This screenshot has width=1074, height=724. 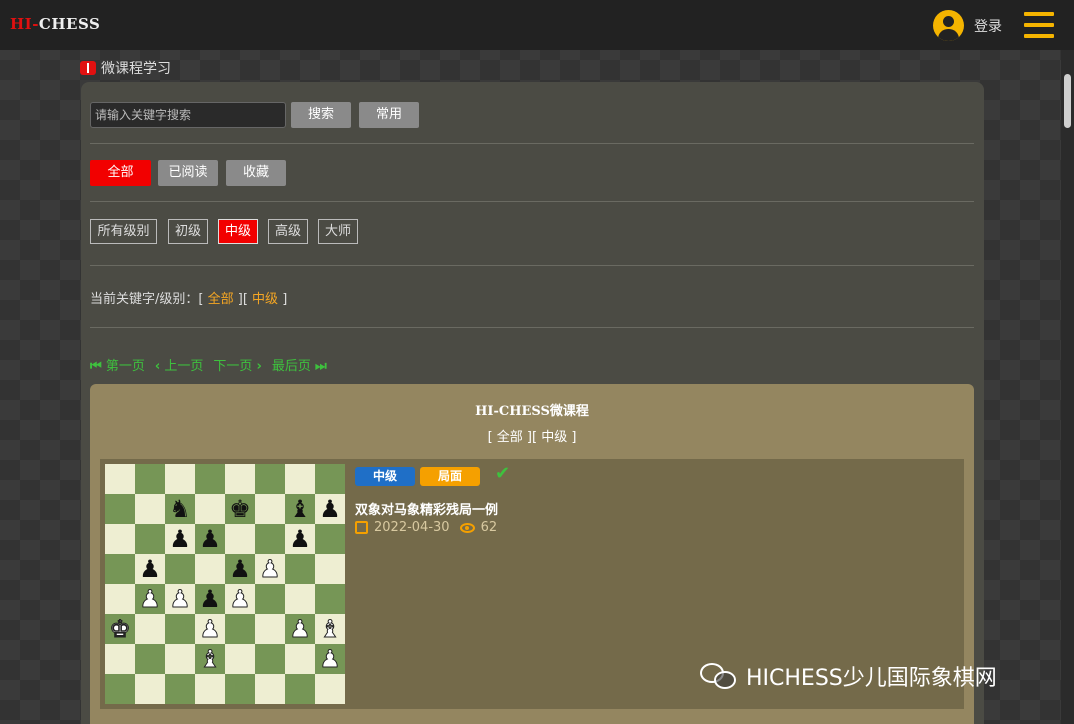 What do you see at coordinates (237, 364) in the screenshot?
I see `next-page-link: 下一页 ›` at bounding box center [237, 364].